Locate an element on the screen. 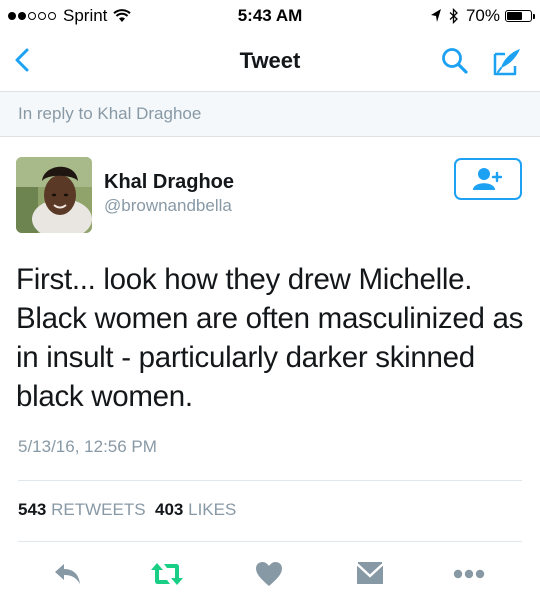  action-bar is located at coordinates (270, 575).